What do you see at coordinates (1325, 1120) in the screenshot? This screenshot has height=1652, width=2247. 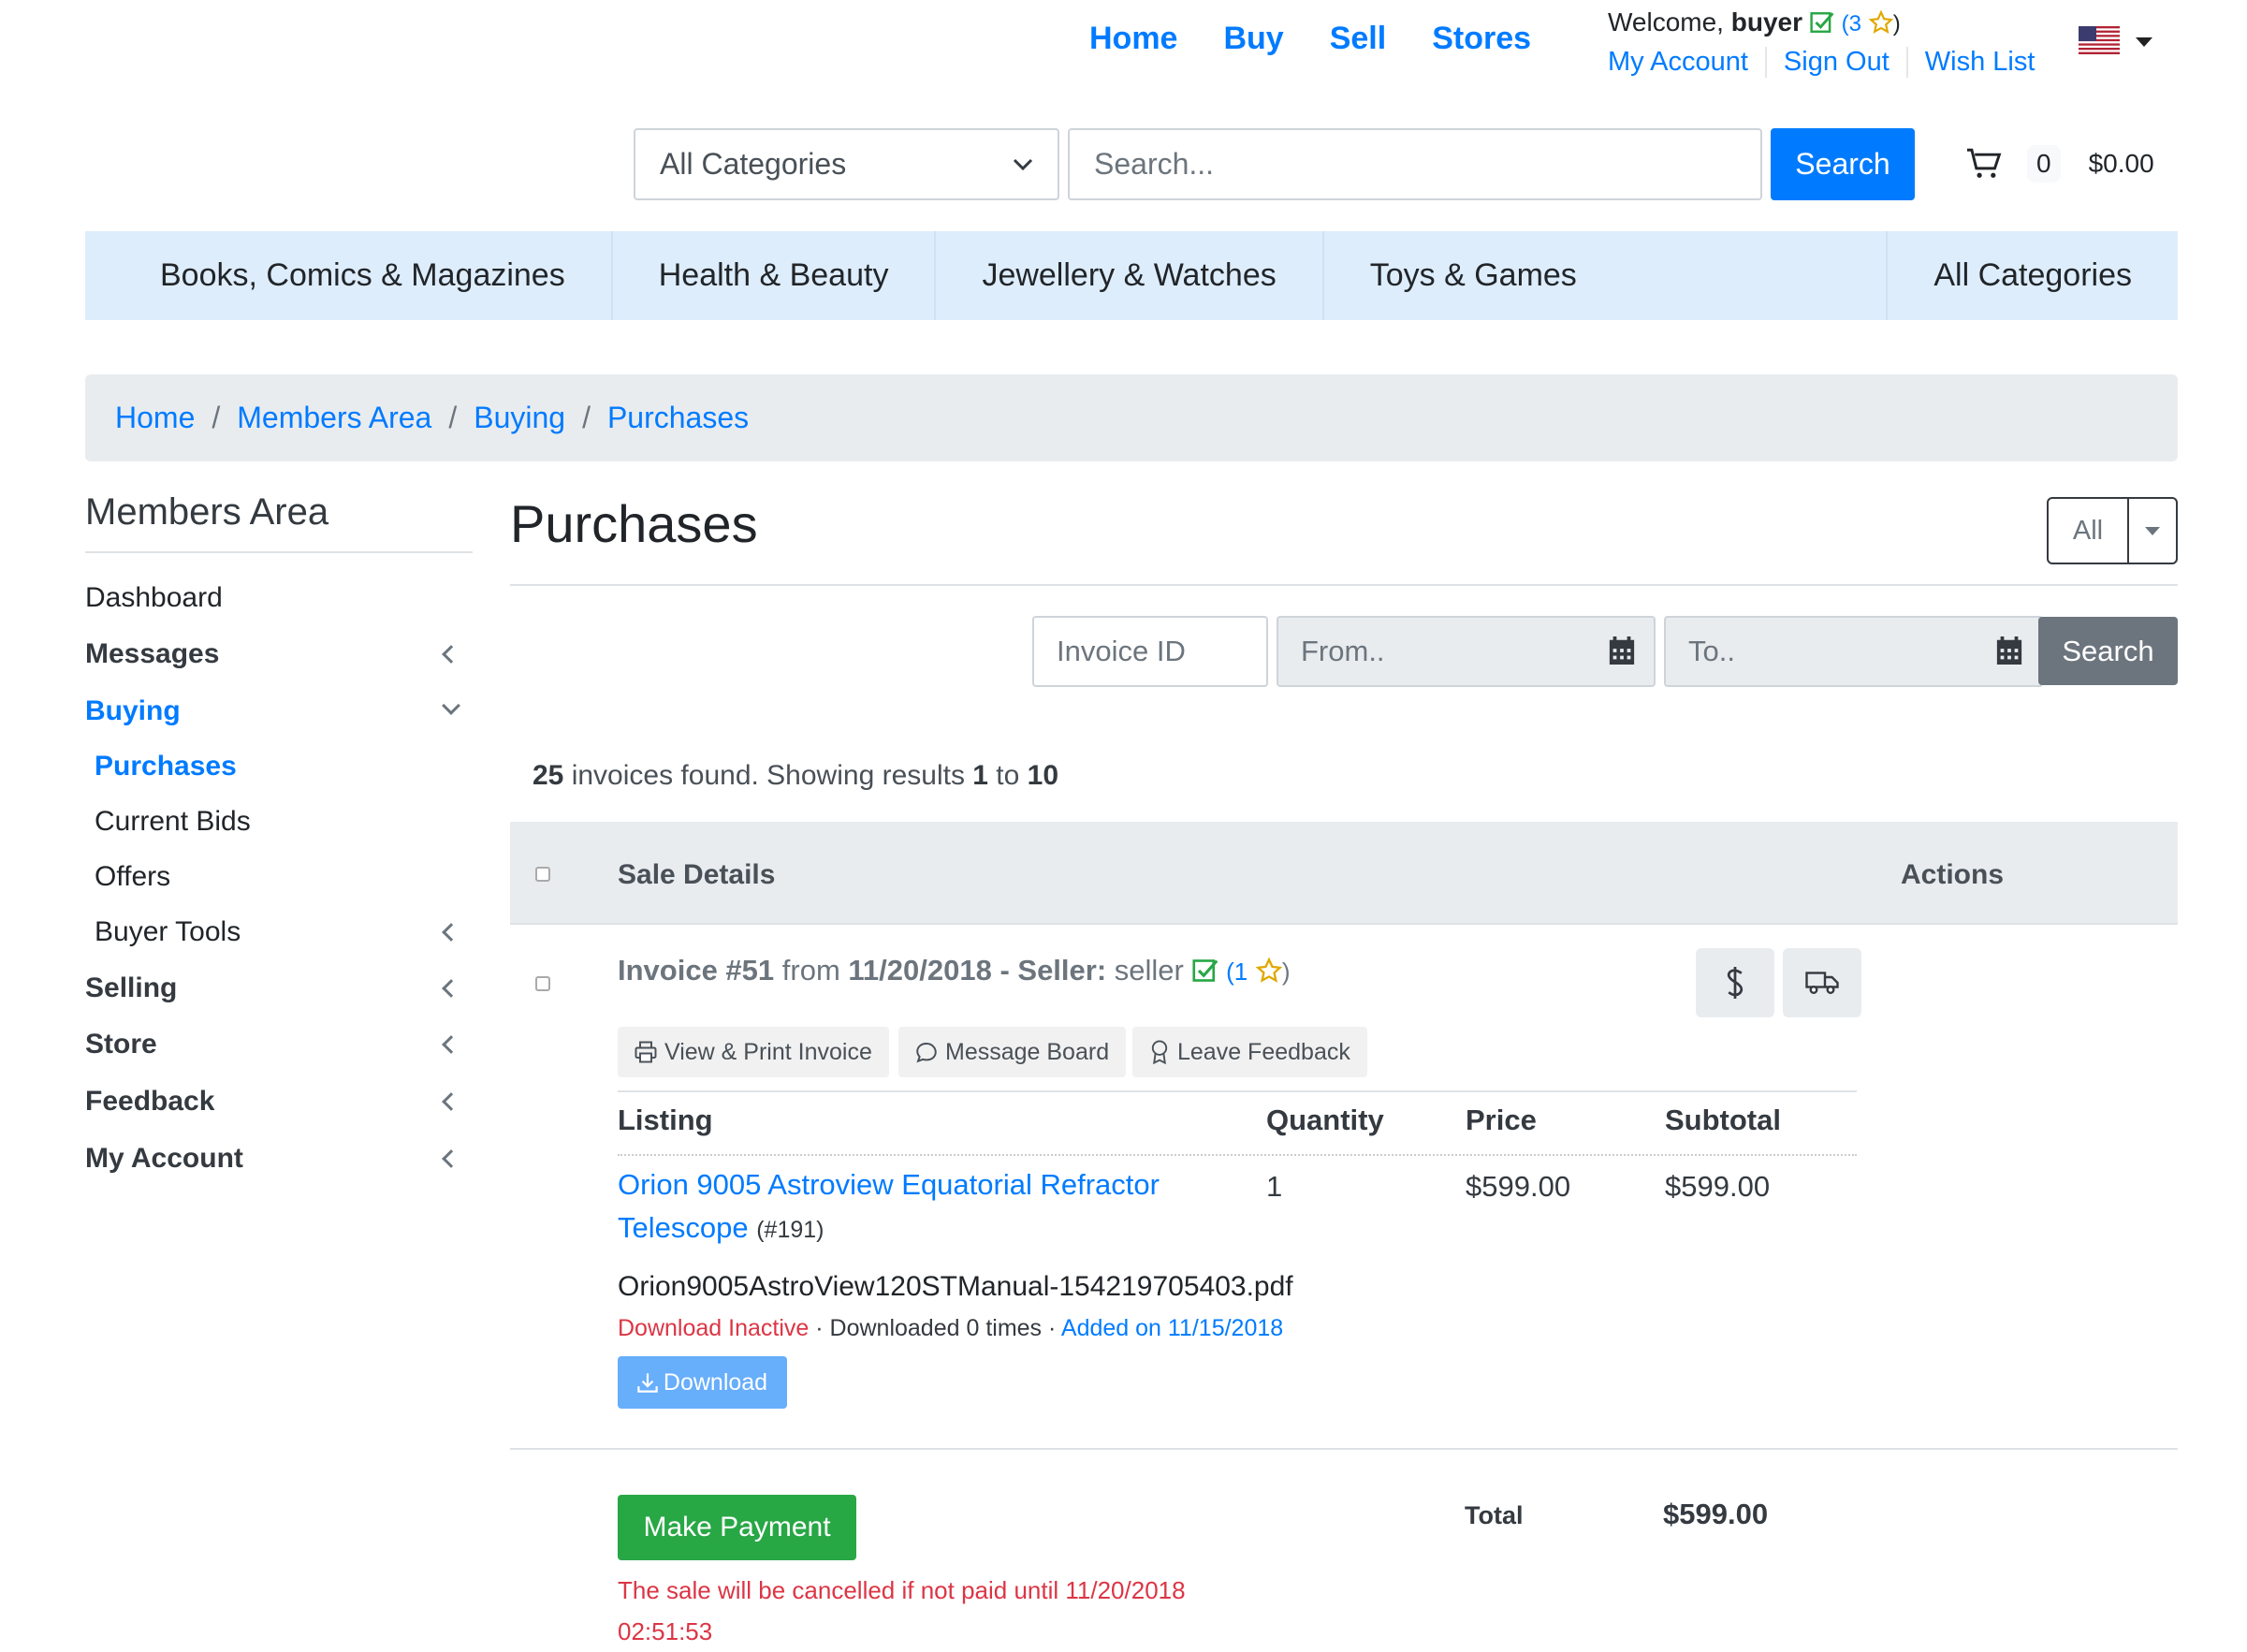 I see `column-quantity: Quantity` at bounding box center [1325, 1120].